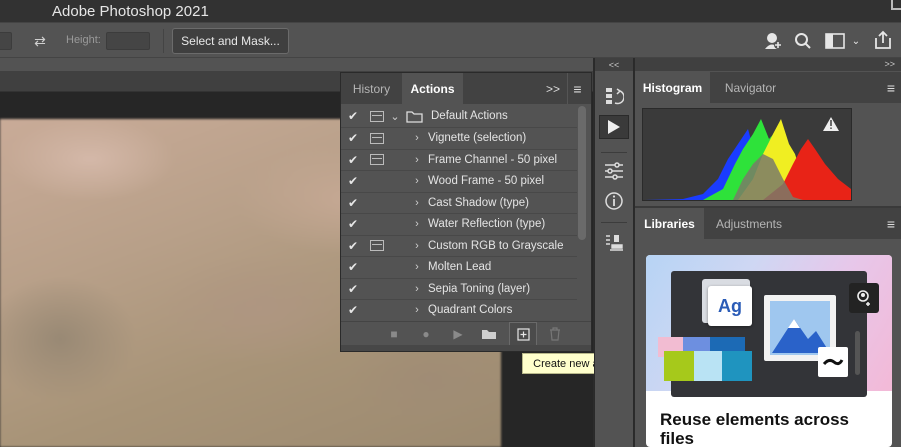 This screenshot has height=447, width=901. Describe the element at coordinates (450, 11) in the screenshot. I see `title-bar: Adobe Photoshop 2021` at that location.